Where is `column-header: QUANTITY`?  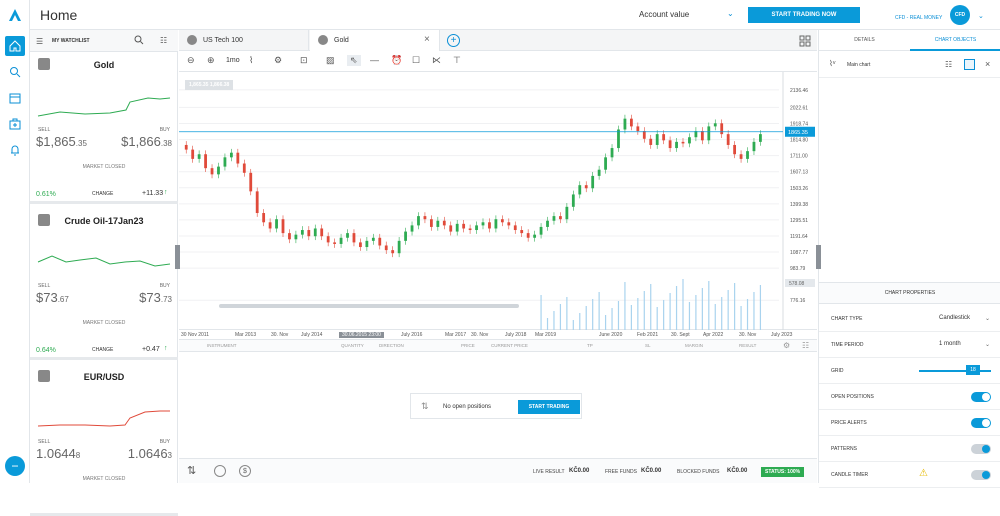 column-header: QUANTITY is located at coordinates (352, 345).